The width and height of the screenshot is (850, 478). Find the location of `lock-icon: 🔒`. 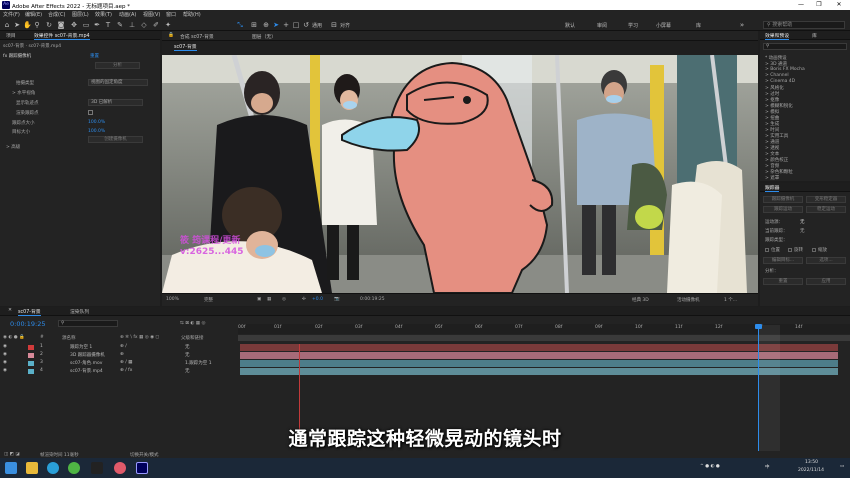

lock-icon: 🔒 is located at coordinates (171, 35).